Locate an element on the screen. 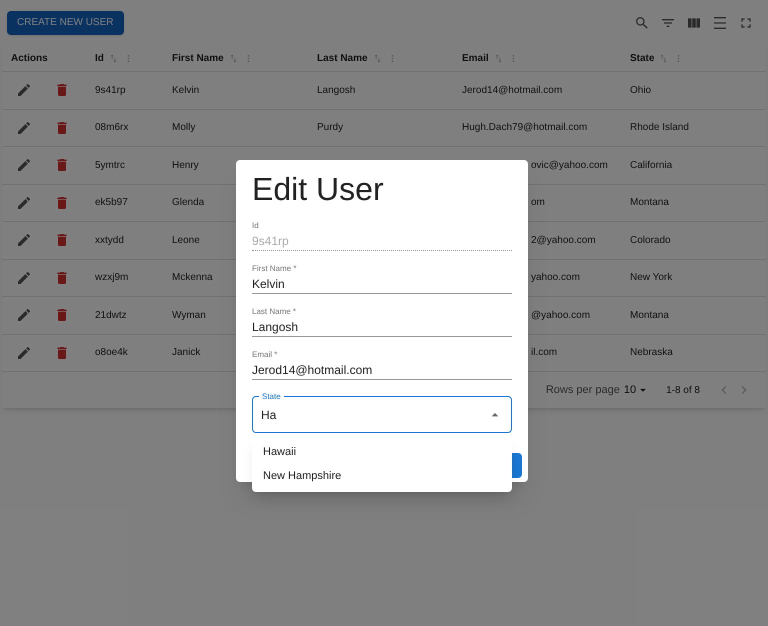 Image resolution: width=768 pixels, height=626 pixels. table-cell: xxtydd is located at coordinates (109, 240).